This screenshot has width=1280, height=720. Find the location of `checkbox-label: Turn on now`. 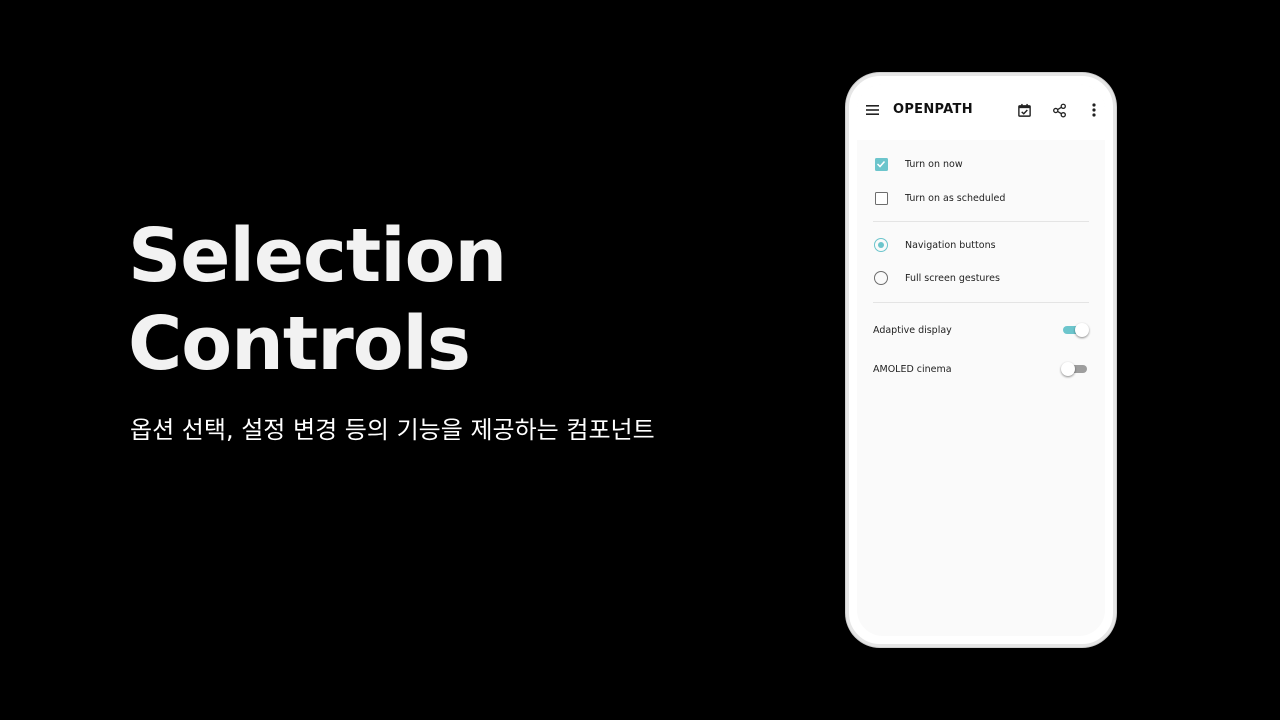

checkbox-label: Turn on now is located at coordinates (934, 164).